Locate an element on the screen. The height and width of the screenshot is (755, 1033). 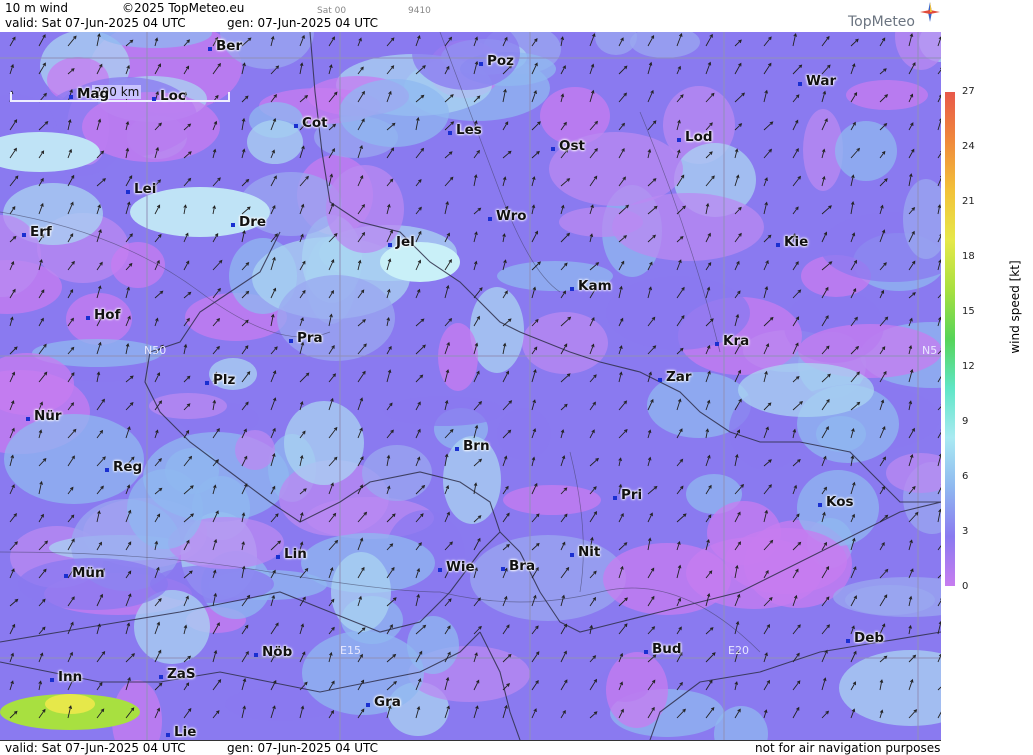
footer-generated-time: gen: 07-Jun-2025 04 UTC is located at coordinates (303, 748).